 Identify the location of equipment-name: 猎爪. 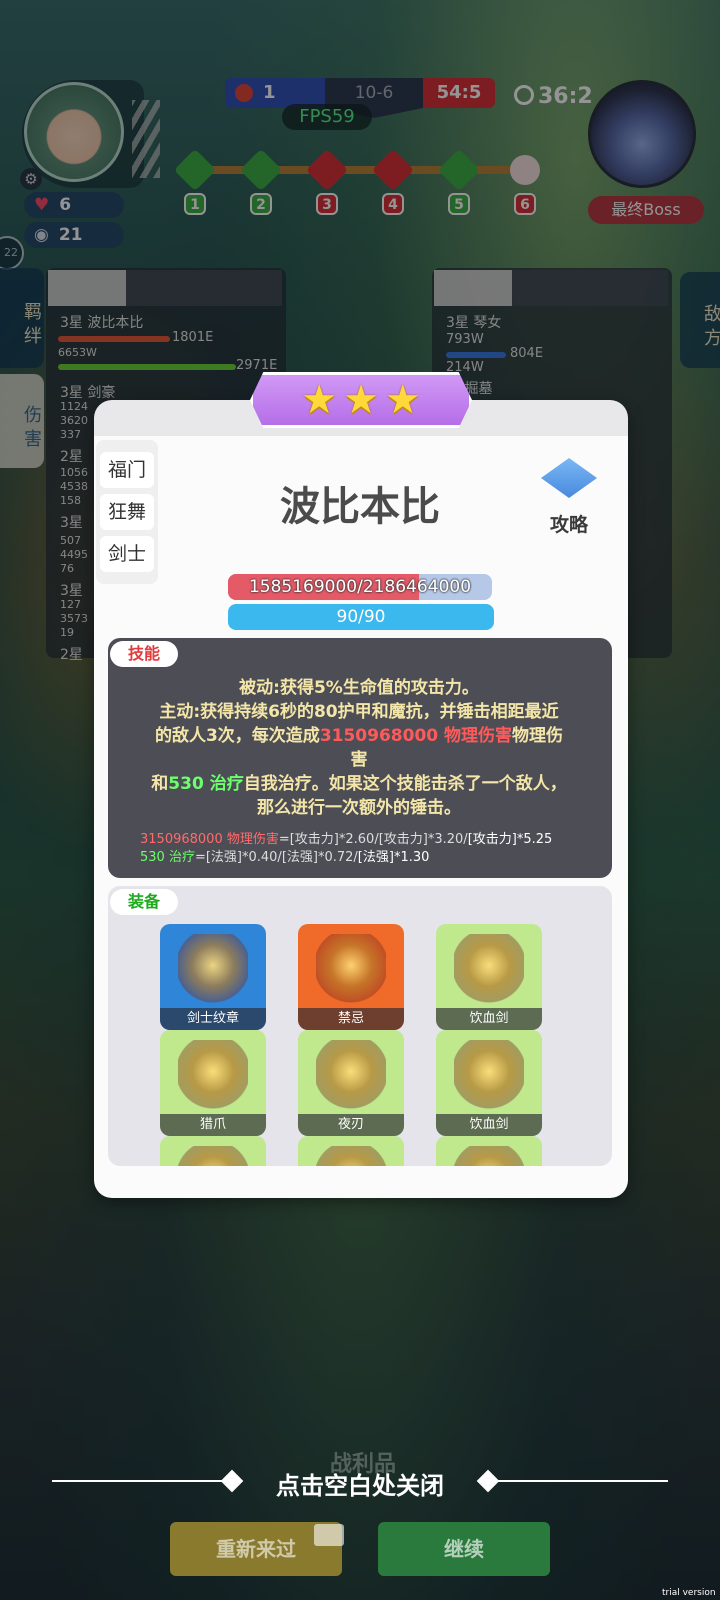
(213, 1125).